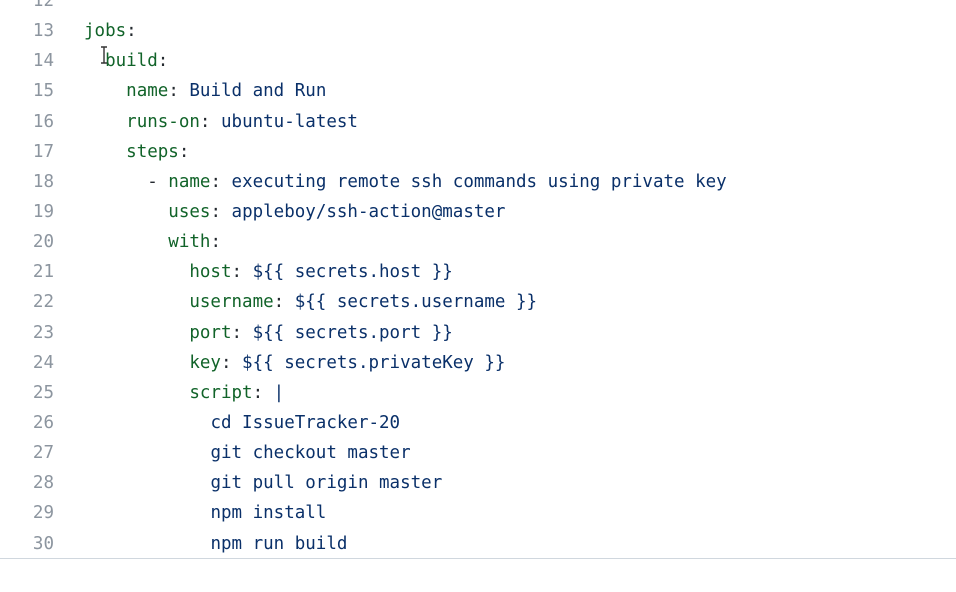 This screenshot has width=956, height=592. What do you see at coordinates (184, 393) in the screenshot?
I see `line-content: script: |` at bounding box center [184, 393].